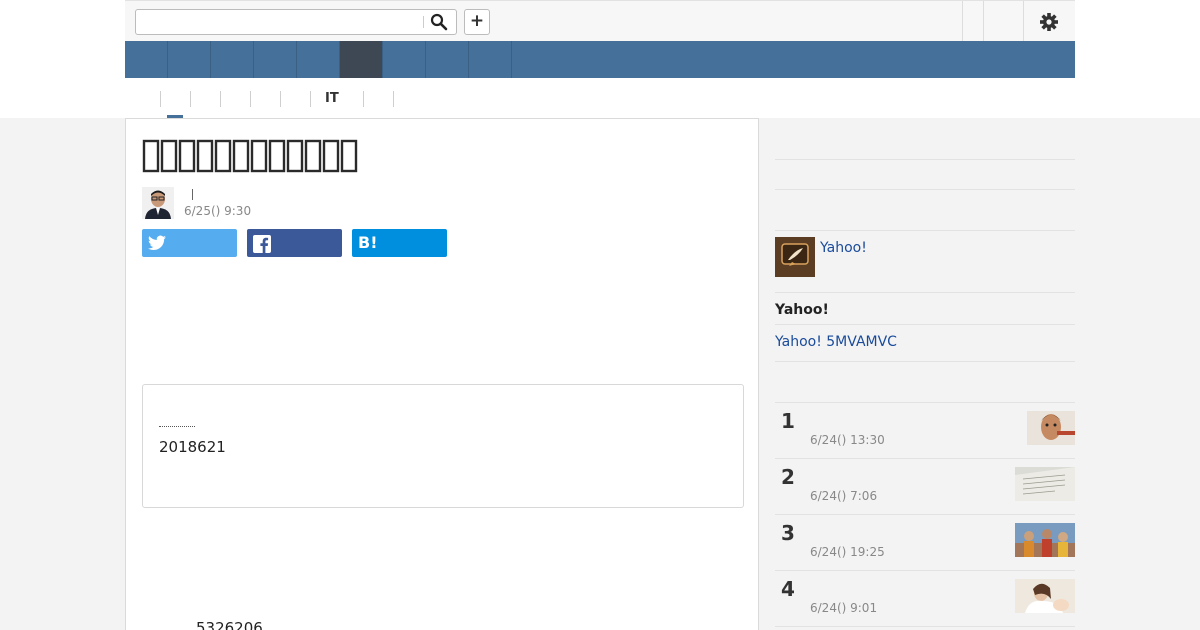 The height and width of the screenshot is (630, 1200). Describe the element at coordinates (189, 243) in the screenshot. I see `twitter-share-button` at that location.